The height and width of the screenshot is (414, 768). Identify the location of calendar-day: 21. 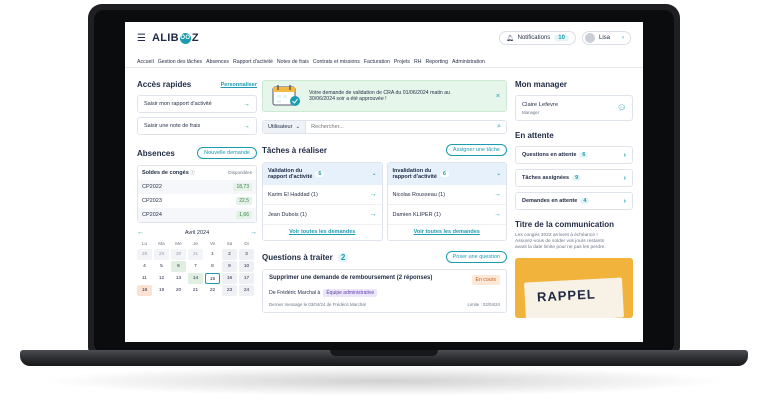
(195, 290).